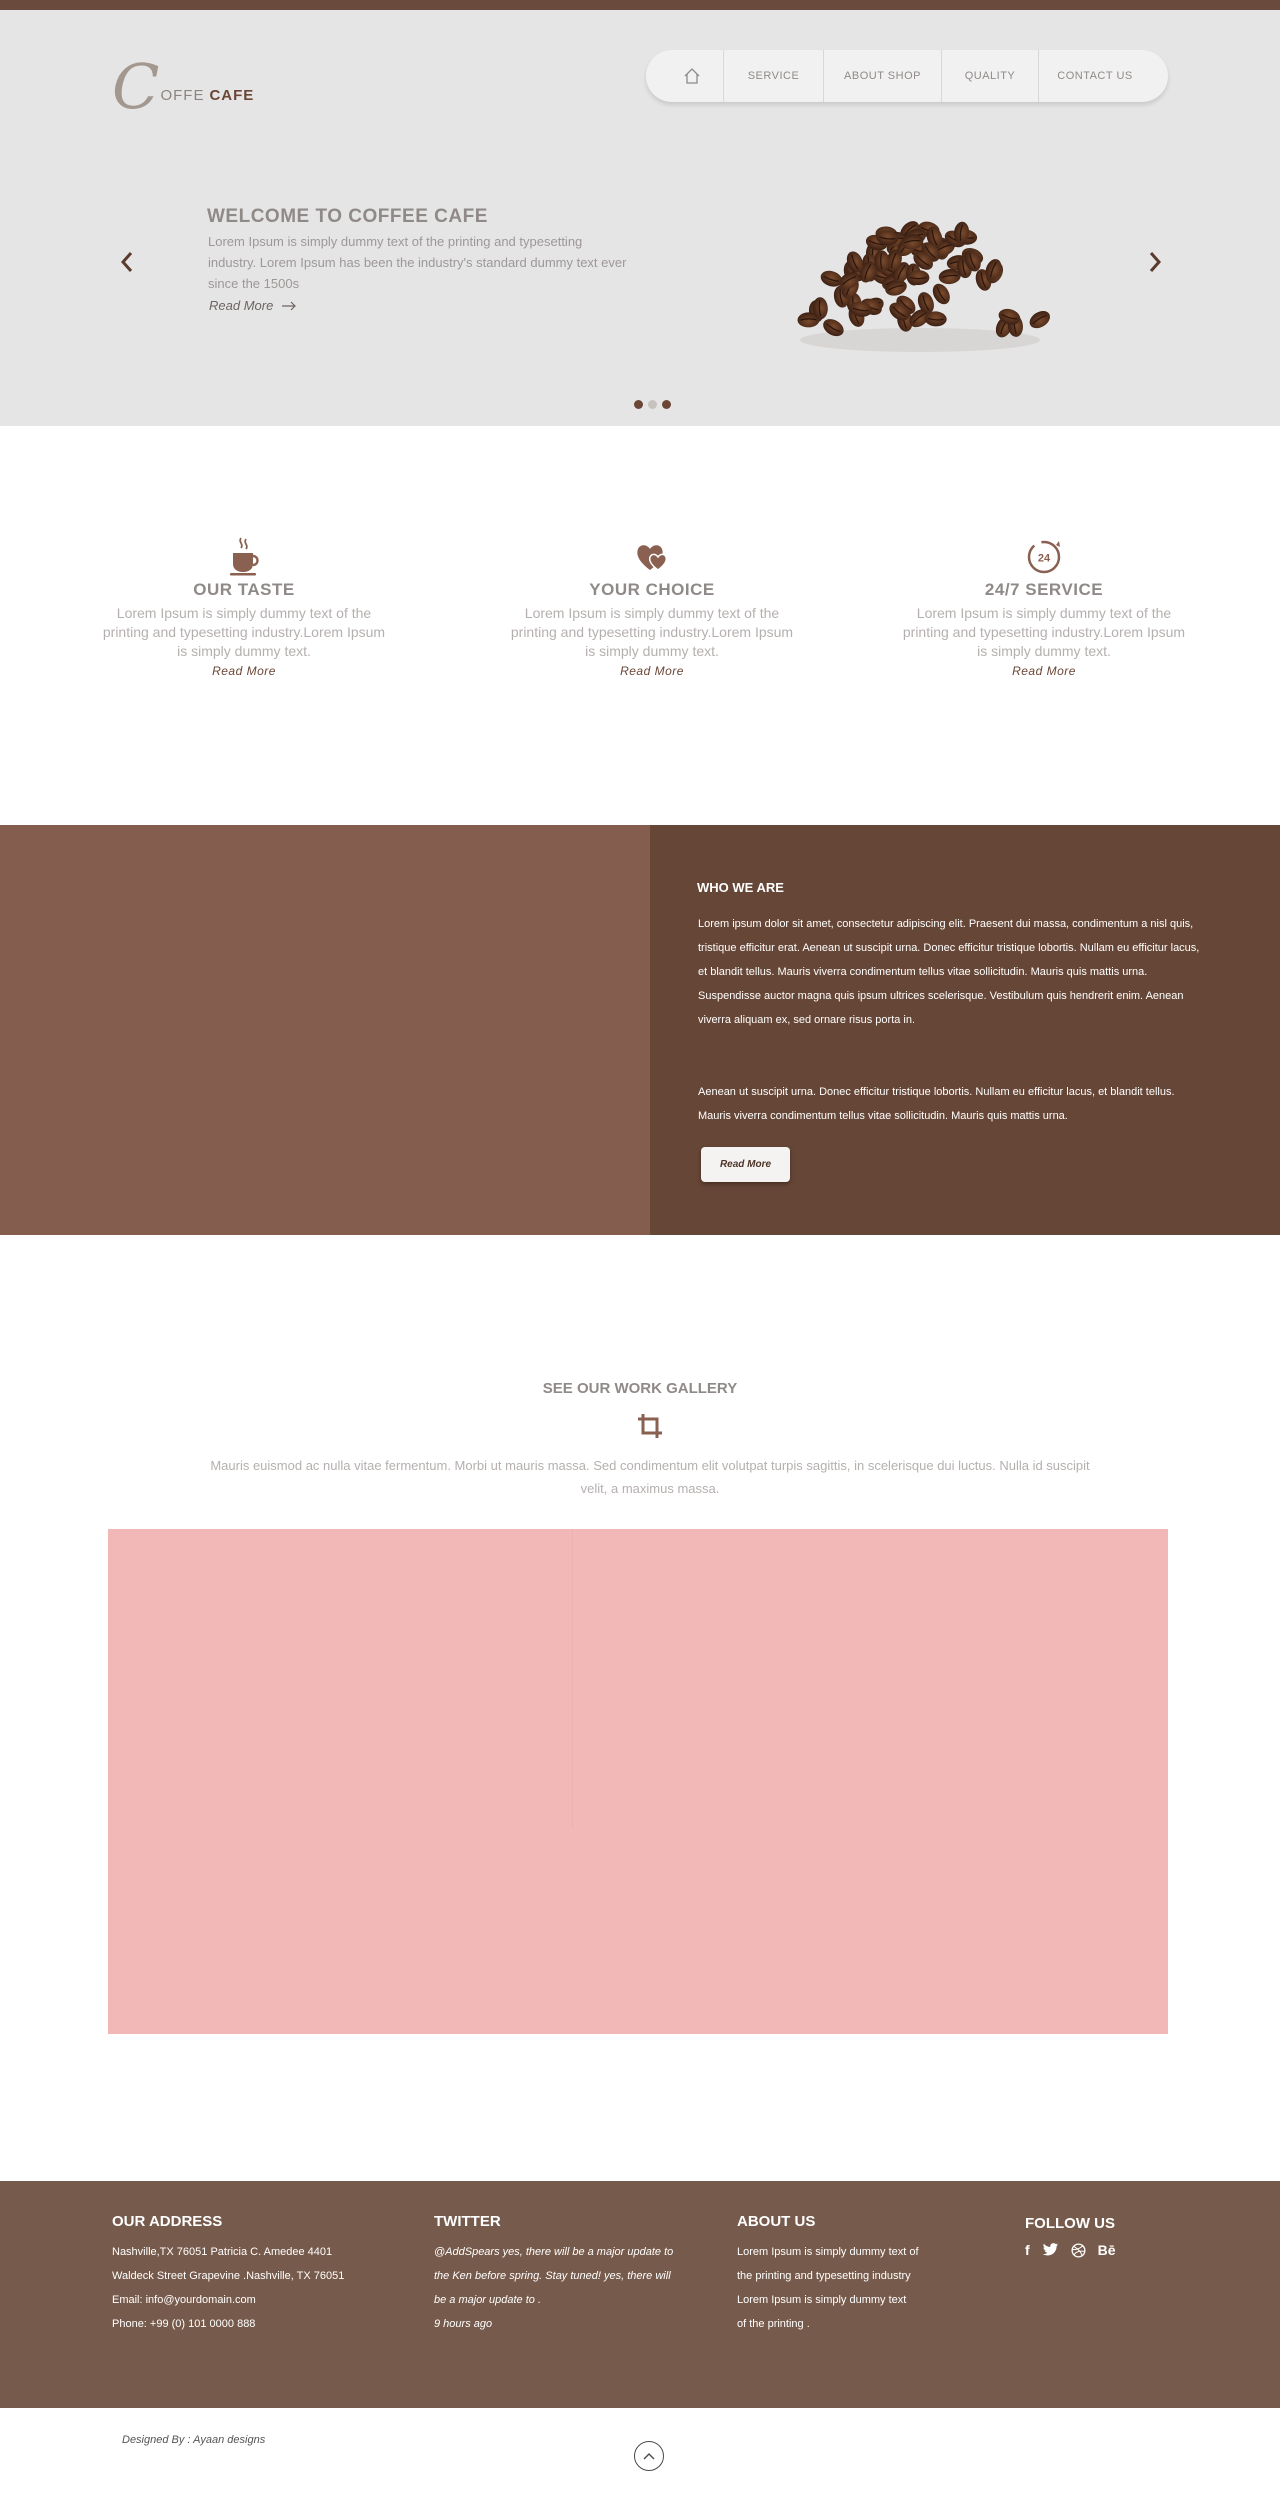  I want to click on 24-hours-icon: 24, so click(1044, 557).